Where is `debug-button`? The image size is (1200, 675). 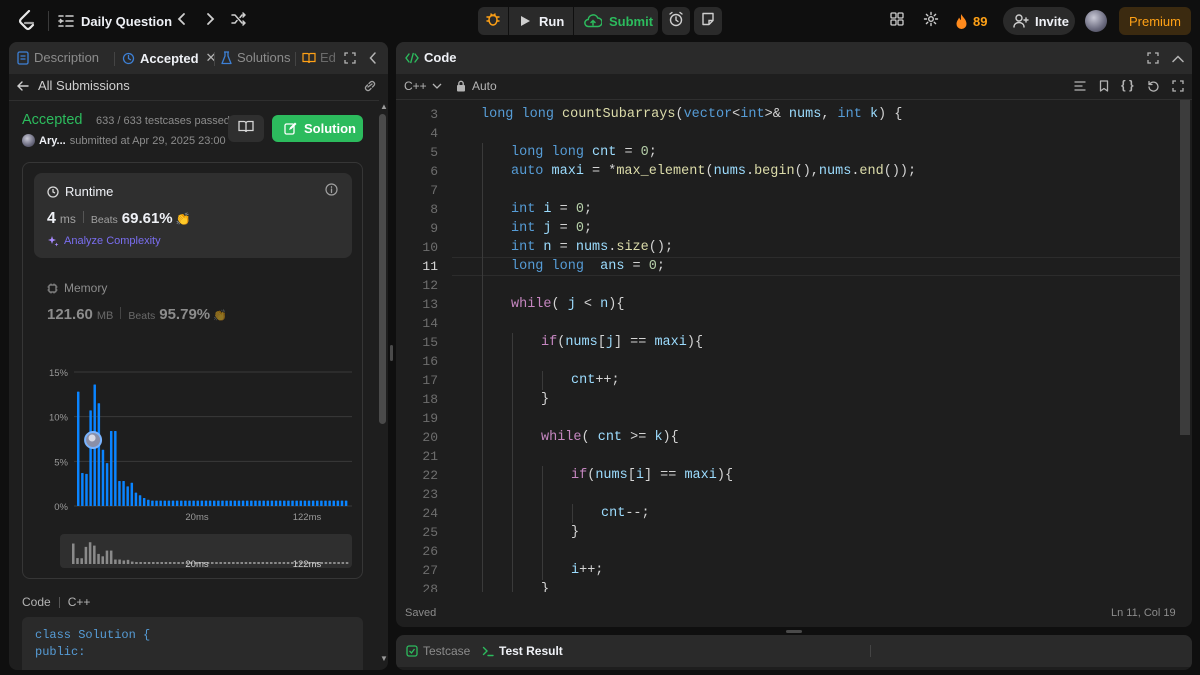 debug-button is located at coordinates (493, 21).